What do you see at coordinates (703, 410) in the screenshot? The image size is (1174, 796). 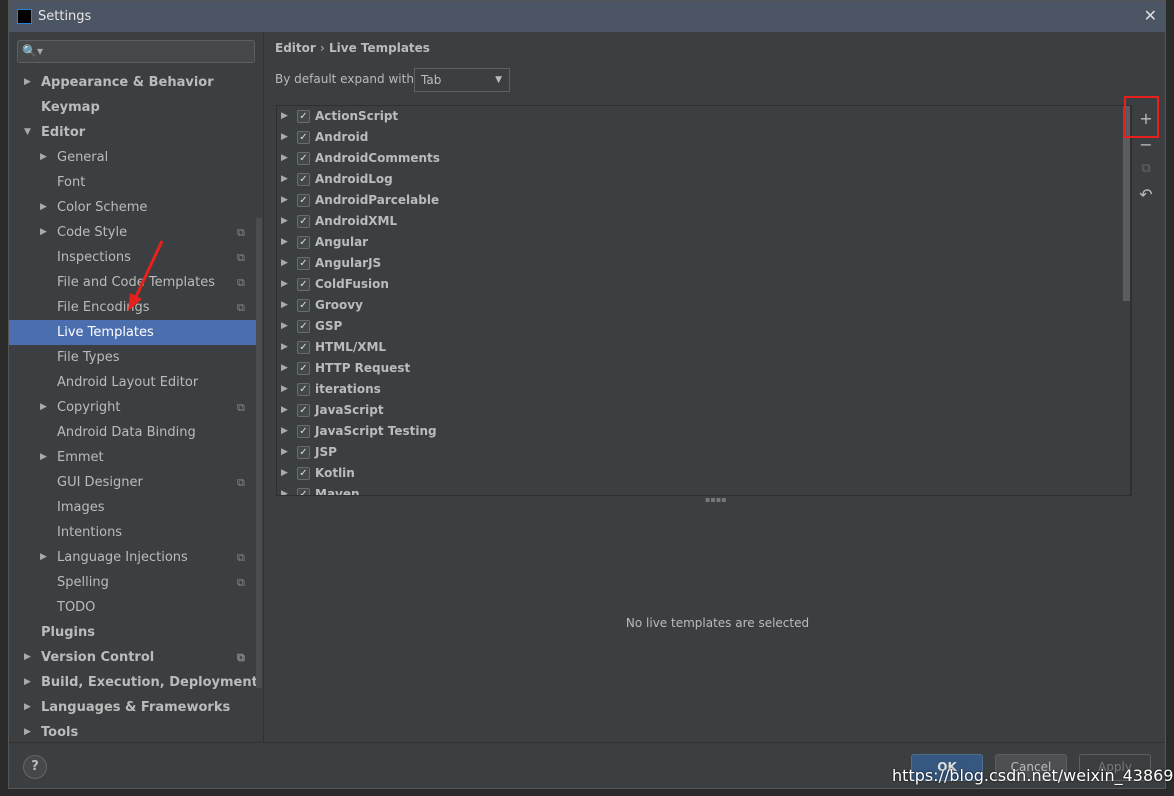 I see `template-group: ▶ ✓ JavaScript` at bounding box center [703, 410].